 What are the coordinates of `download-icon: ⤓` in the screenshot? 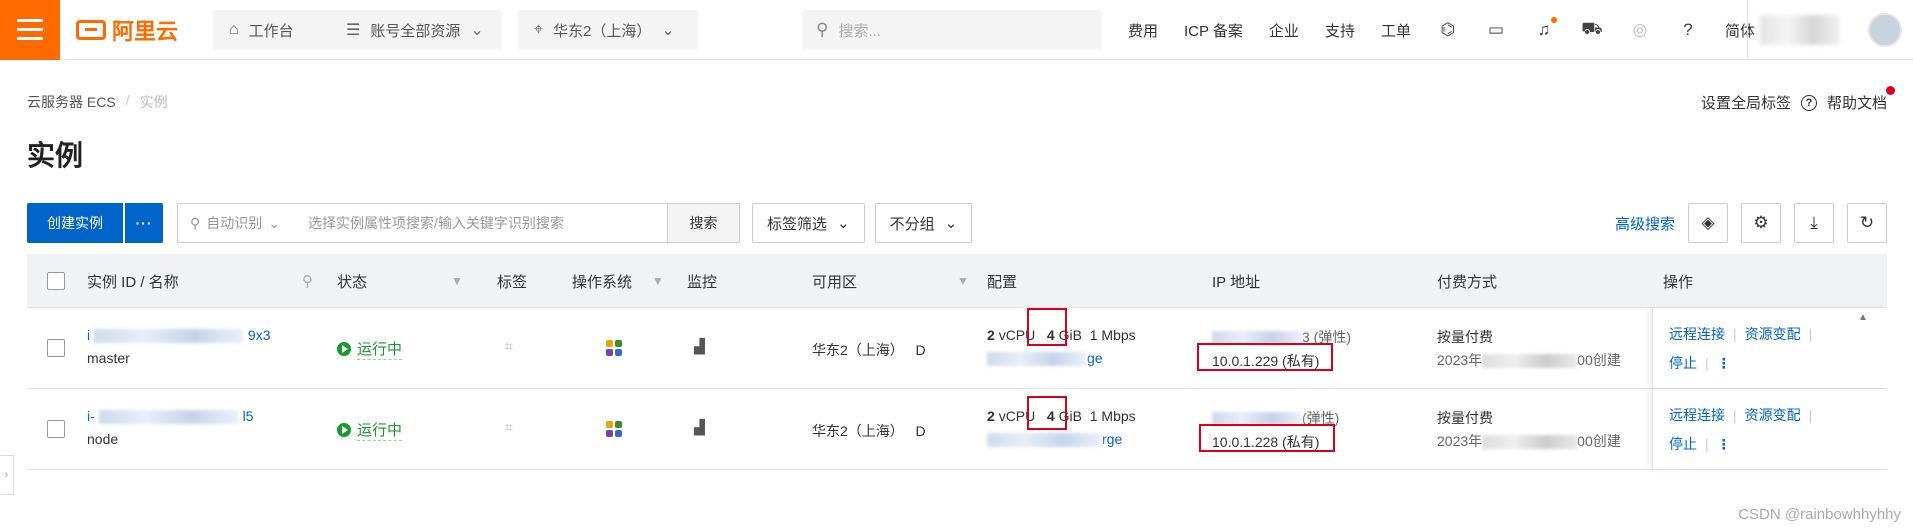 It's located at (1814, 223).